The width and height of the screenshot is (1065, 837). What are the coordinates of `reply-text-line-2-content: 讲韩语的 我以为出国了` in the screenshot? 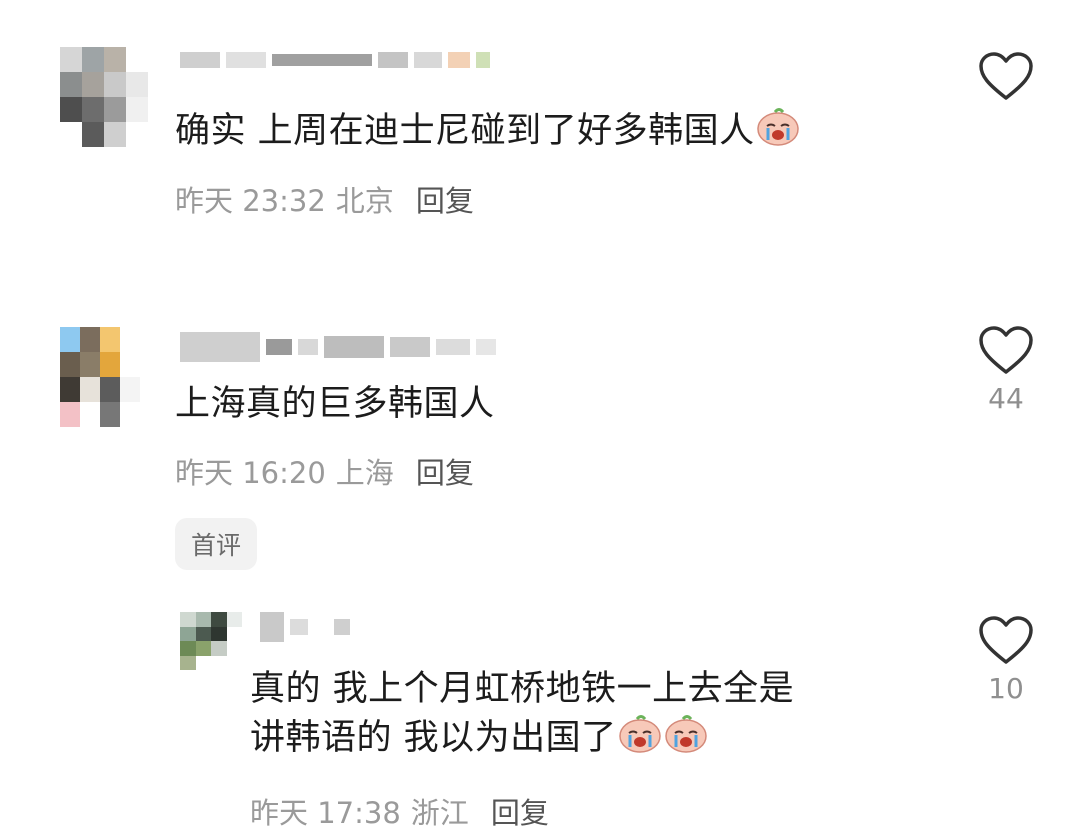 It's located at (433, 738).